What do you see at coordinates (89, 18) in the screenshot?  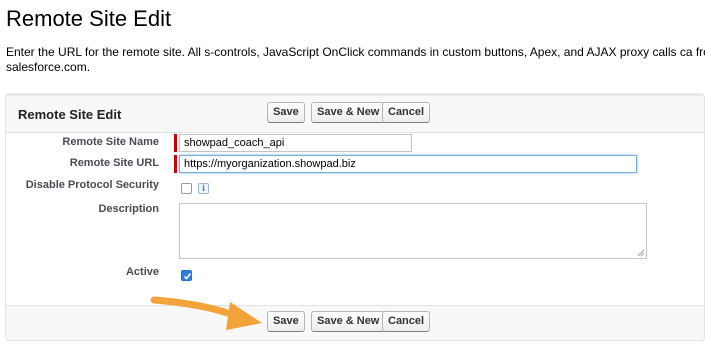 I see `page-title: Remote Site Edit` at bounding box center [89, 18].